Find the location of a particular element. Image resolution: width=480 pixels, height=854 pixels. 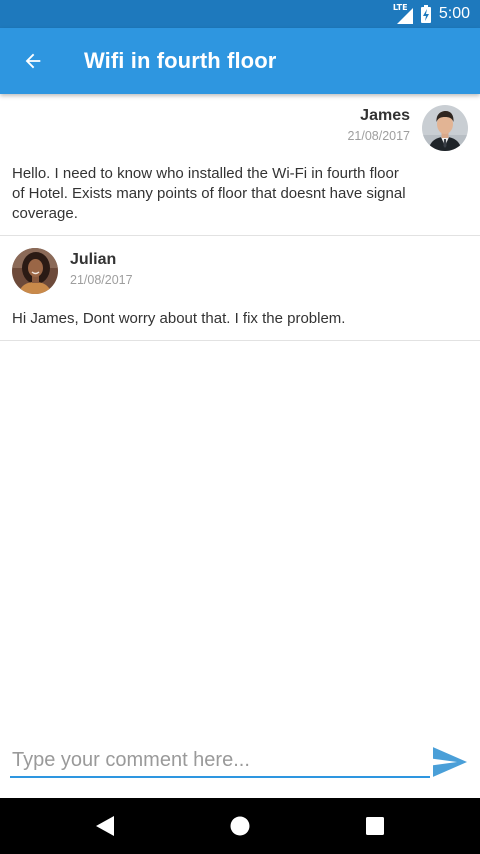

nav-recents-button is located at coordinates (375, 826).